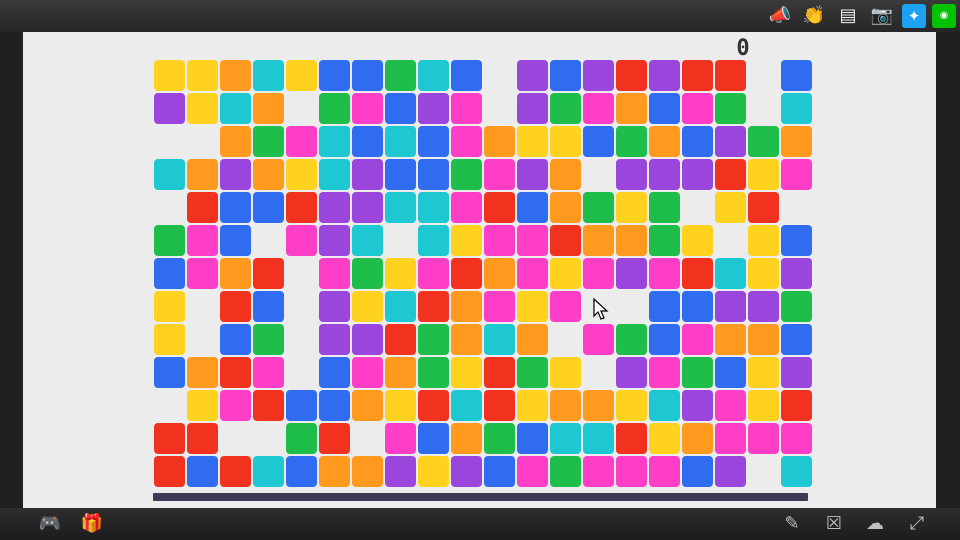 The image size is (960, 540). What do you see at coordinates (848, 16) in the screenshot?
I see `add-playlist-icon: ▤` at bounding box center [848, 16].